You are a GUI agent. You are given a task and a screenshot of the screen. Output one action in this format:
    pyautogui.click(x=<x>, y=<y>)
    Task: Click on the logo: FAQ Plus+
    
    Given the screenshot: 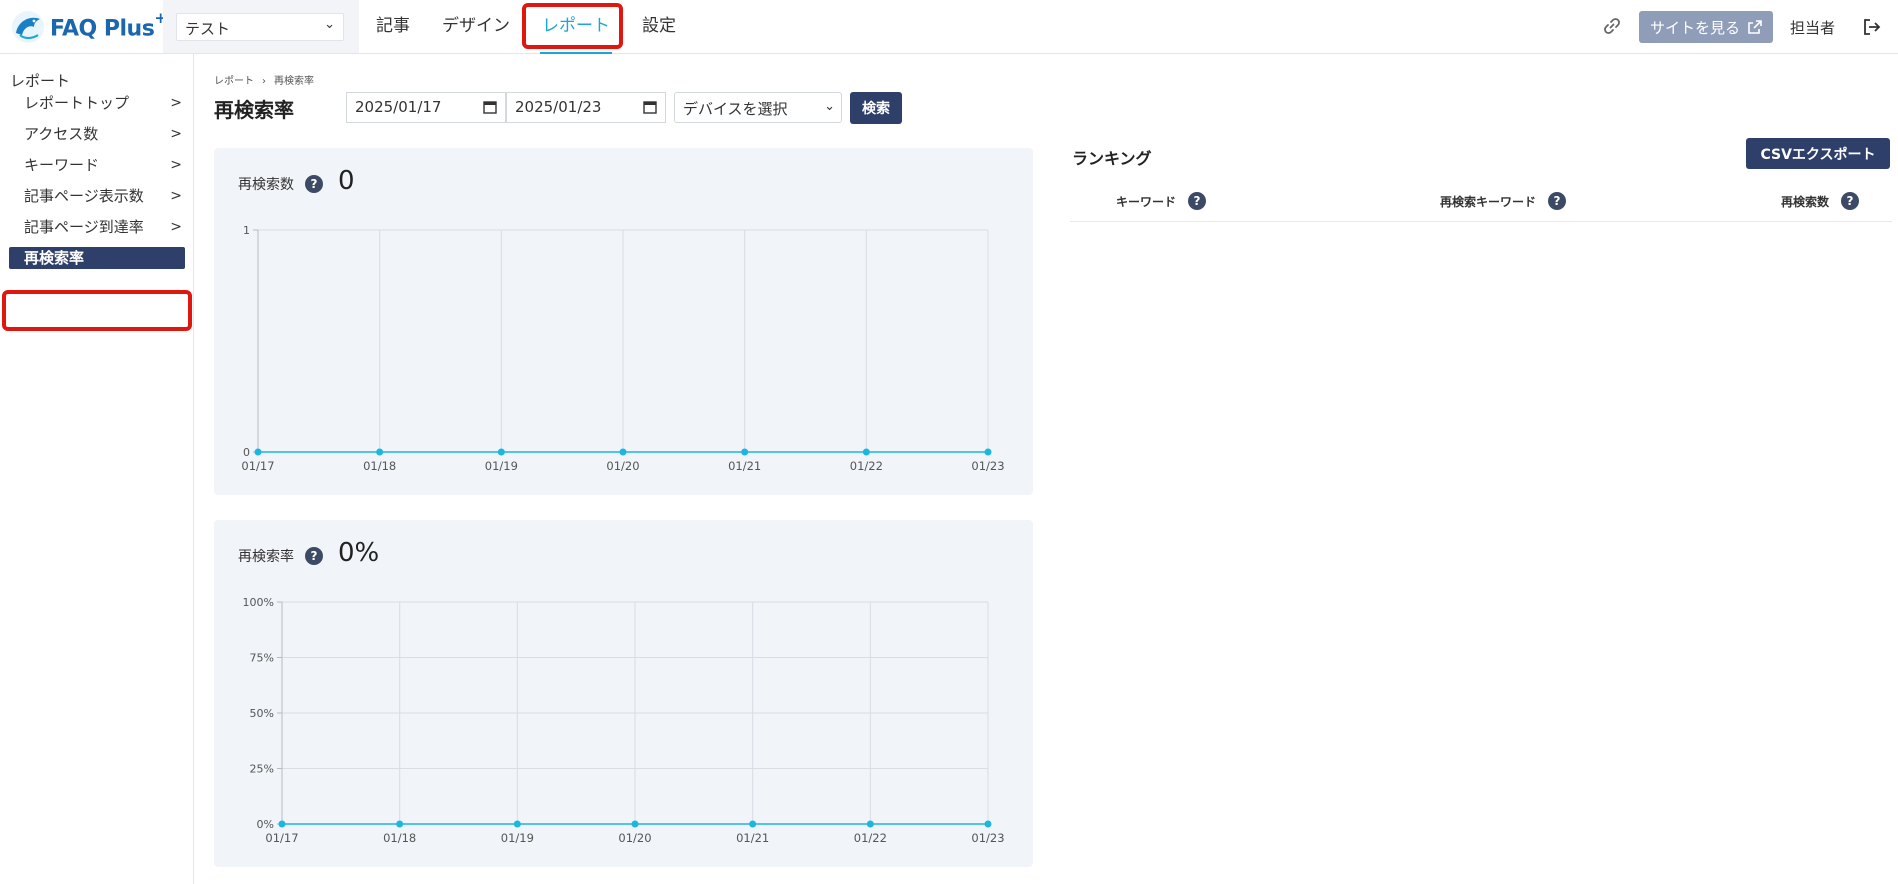 What is the action you would take?
    pyautogui.click(x=88, y=27)
    